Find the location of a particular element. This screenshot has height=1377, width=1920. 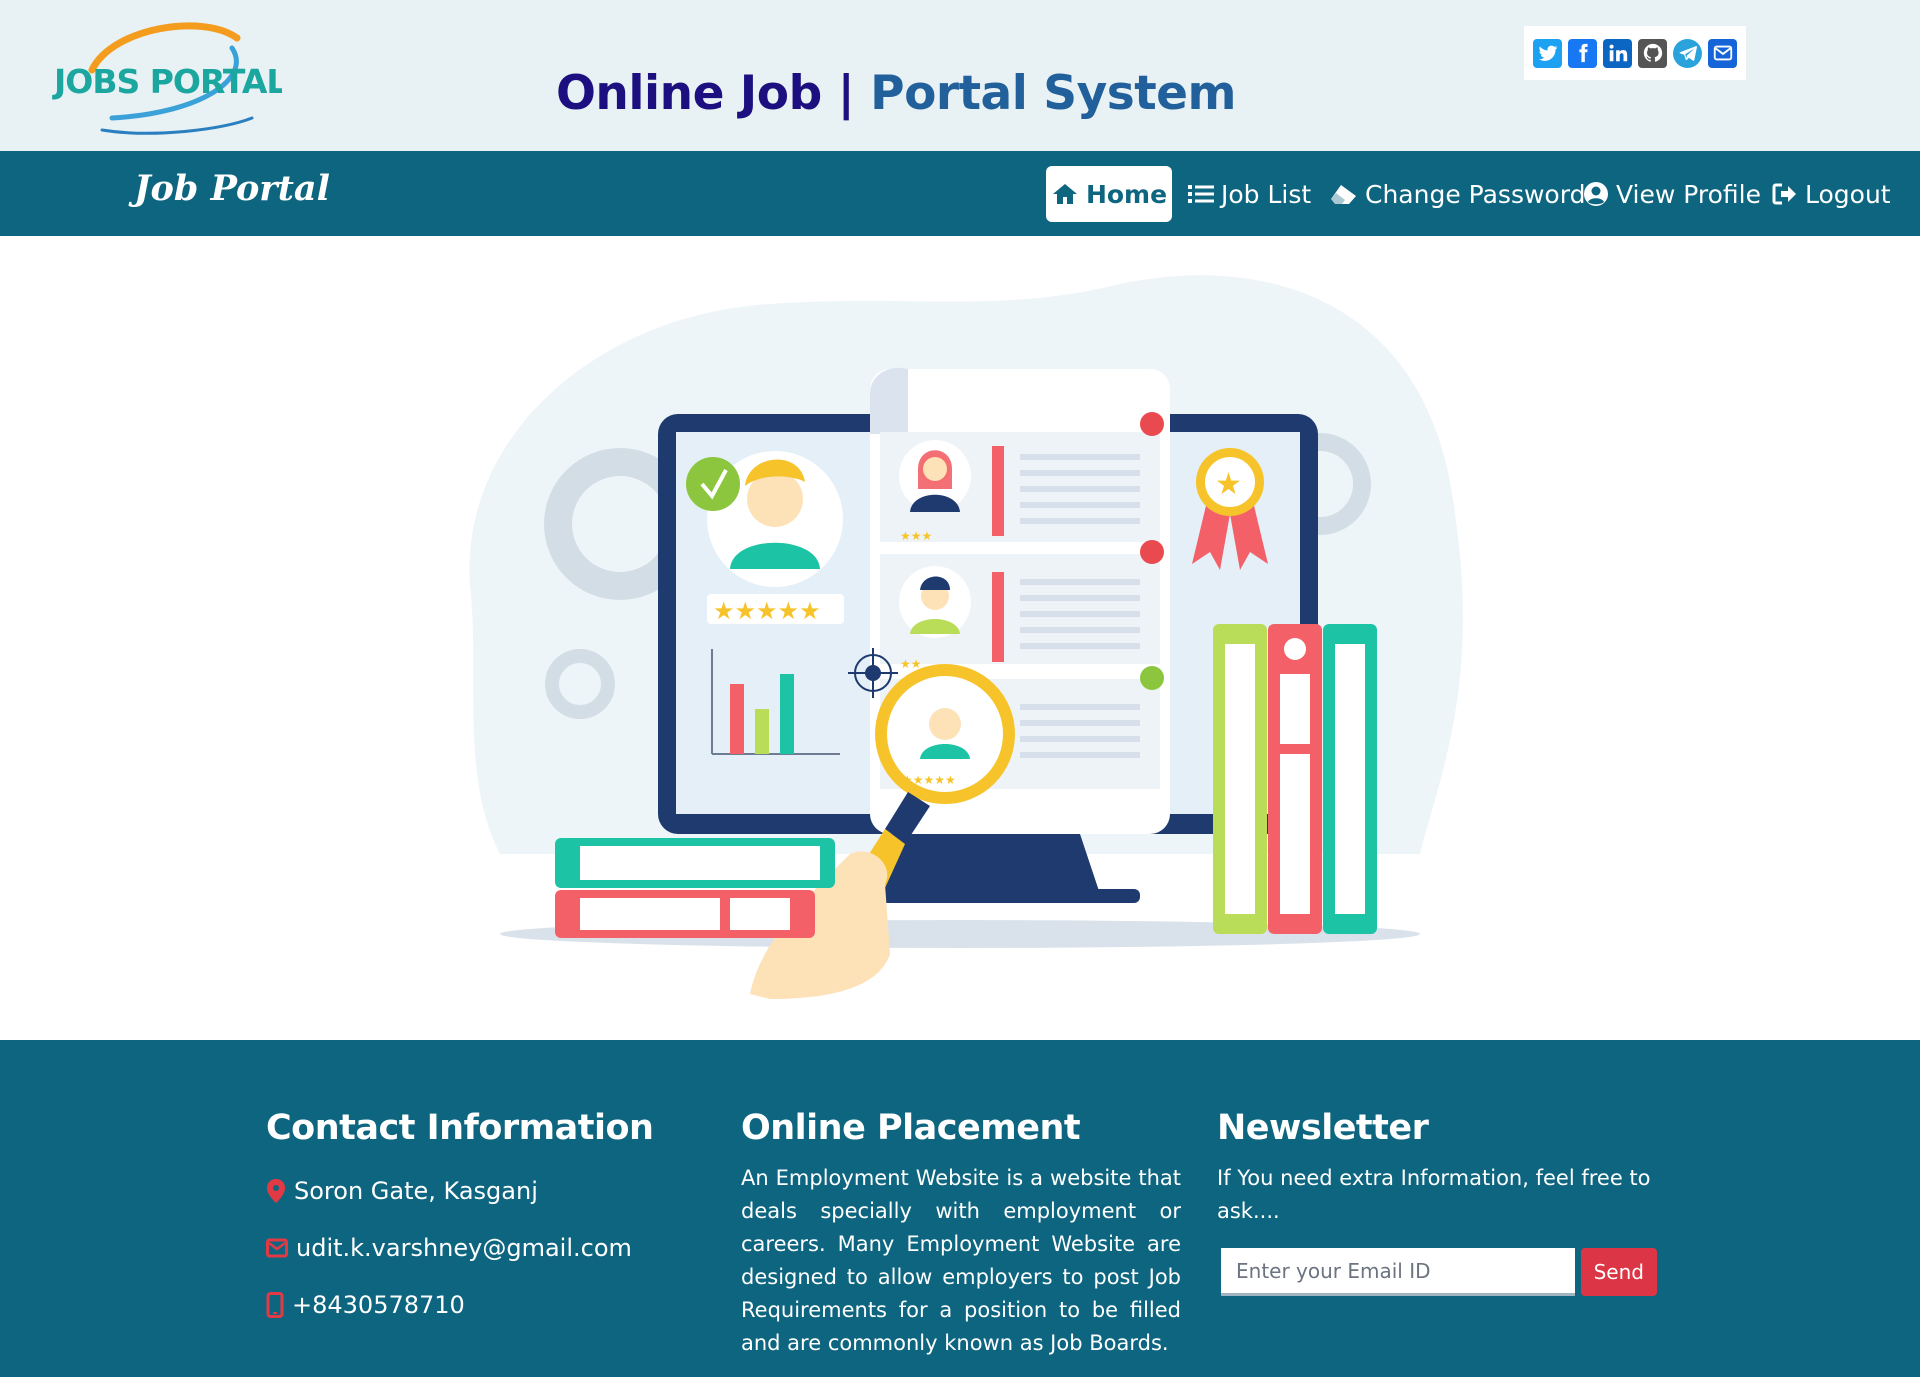

user-circle-icon is located at coordinates (1596, 194).